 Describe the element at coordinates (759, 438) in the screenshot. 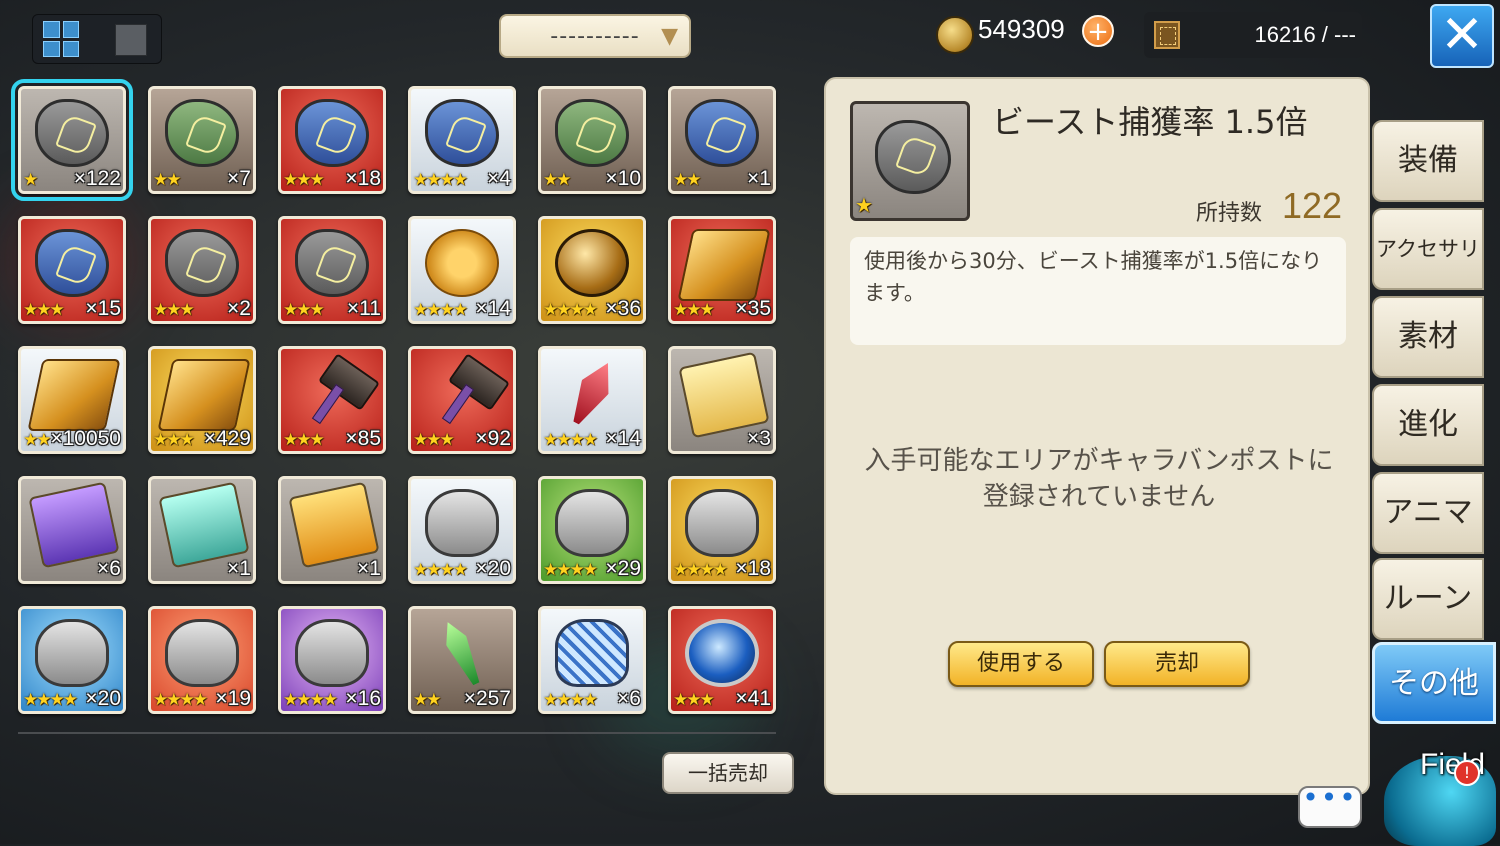

I see `item-count: ×3` at that location.